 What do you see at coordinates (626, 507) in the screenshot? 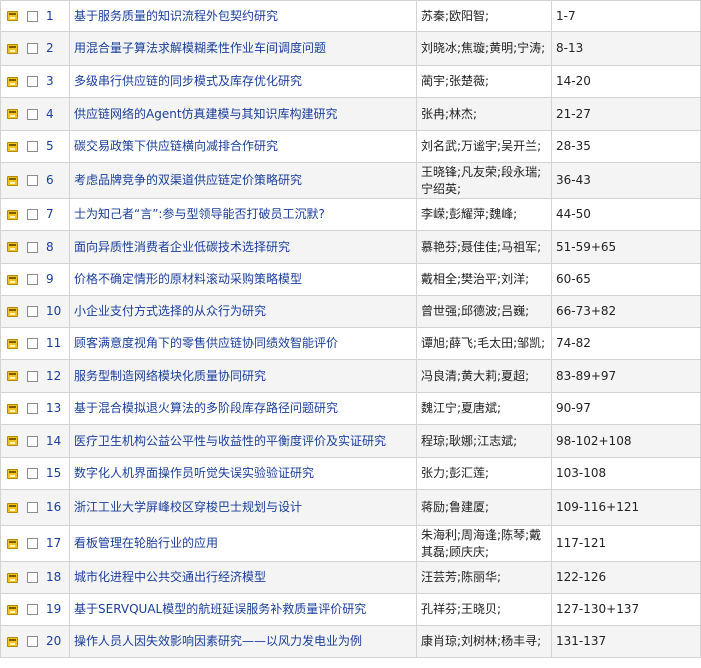
I see `pages-cell: 109-116+121` at bounding box center [626, 507].